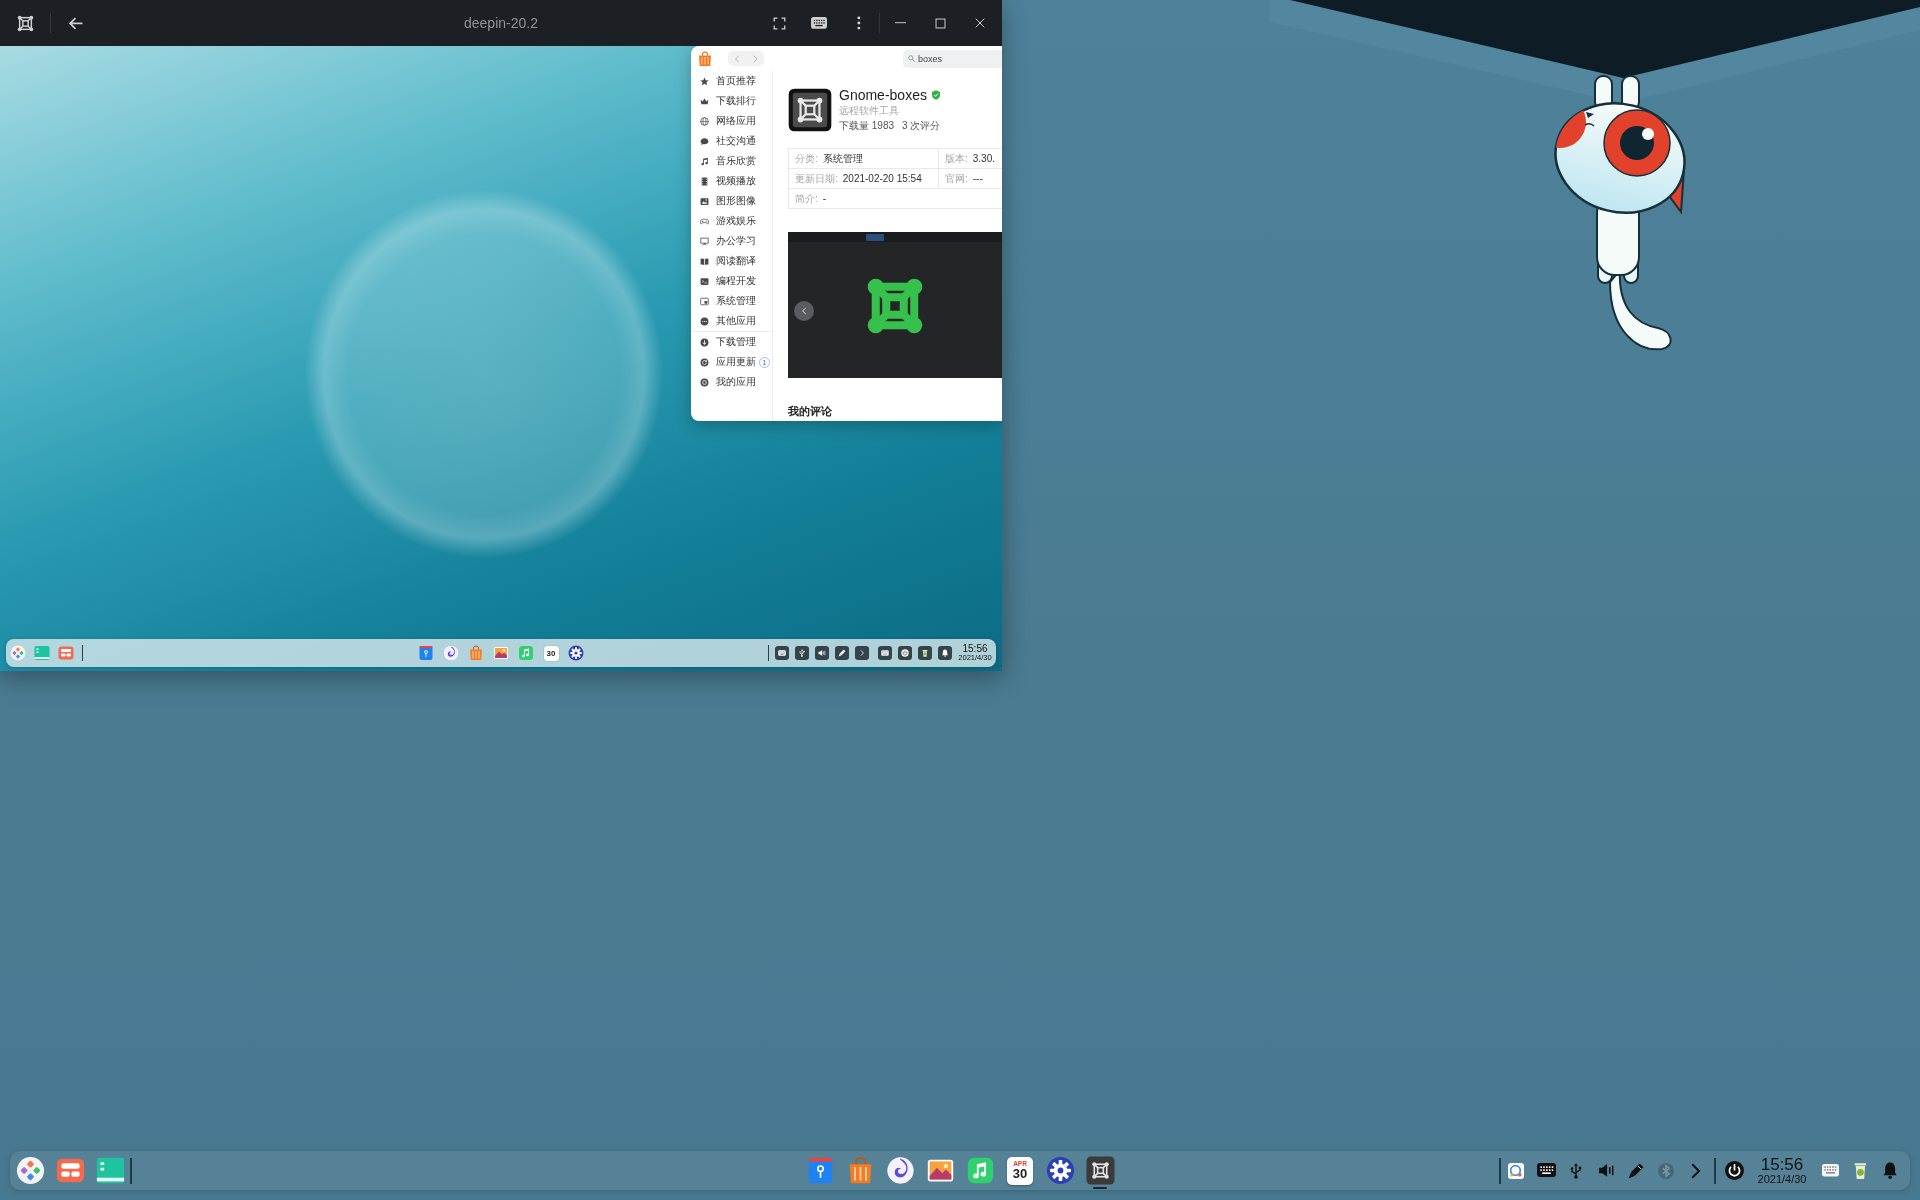 The width and height of the screenshot is (1920, 1200). What do you see at coordinates (724, 81) in the screenshot?
I see `sidebar-item: 首页推荐` at bounding box center [724, 81].